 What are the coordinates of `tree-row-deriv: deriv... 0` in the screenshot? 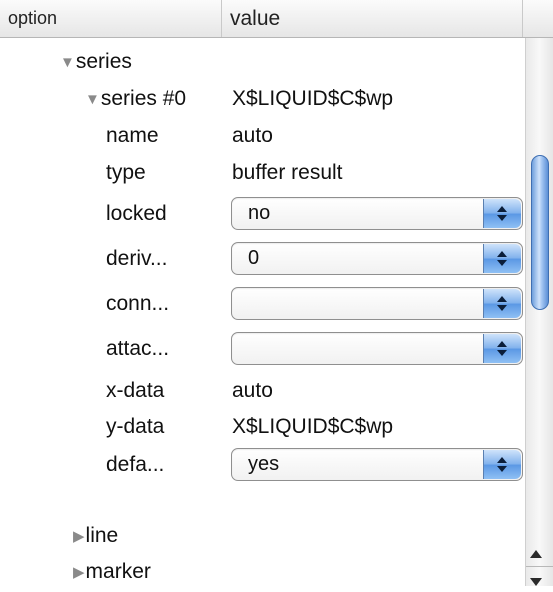 It's located at (262, 258).